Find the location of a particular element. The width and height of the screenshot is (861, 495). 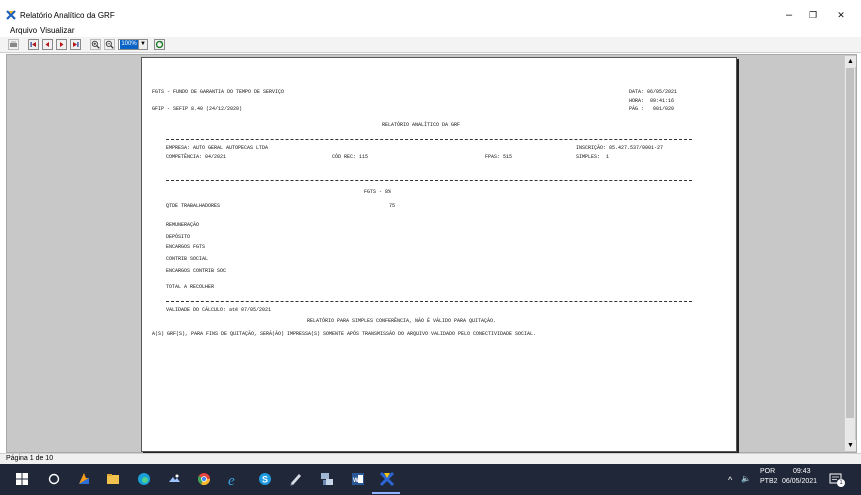

report-page-number: PÁG : 001/020 is located at coordinates (652, 109).